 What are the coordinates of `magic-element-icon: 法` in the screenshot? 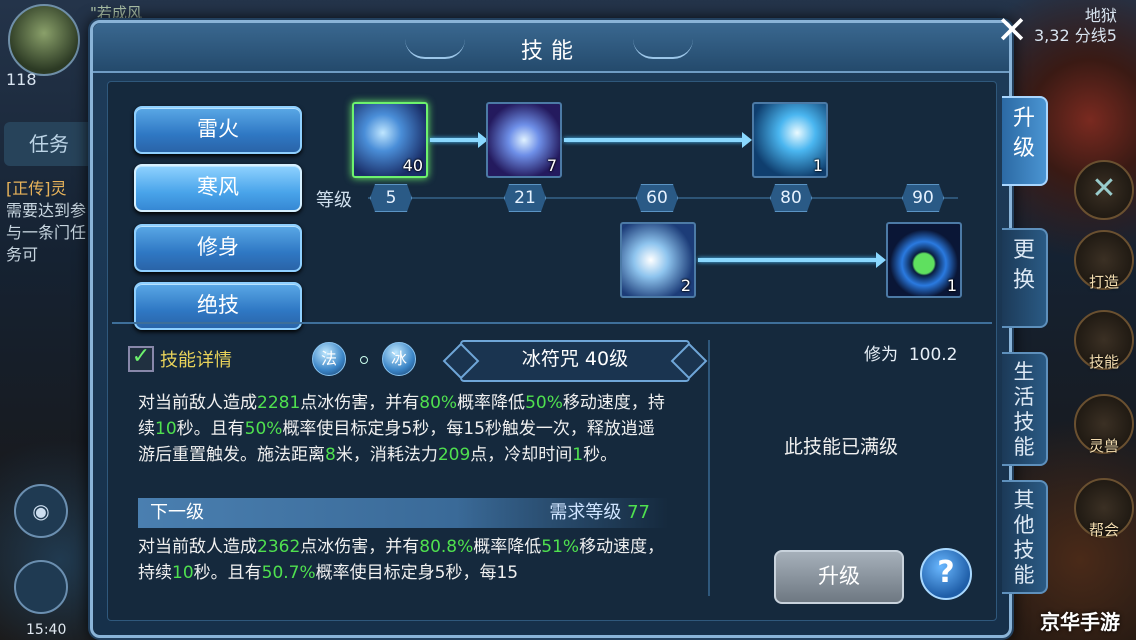 It's located at (329, 359).